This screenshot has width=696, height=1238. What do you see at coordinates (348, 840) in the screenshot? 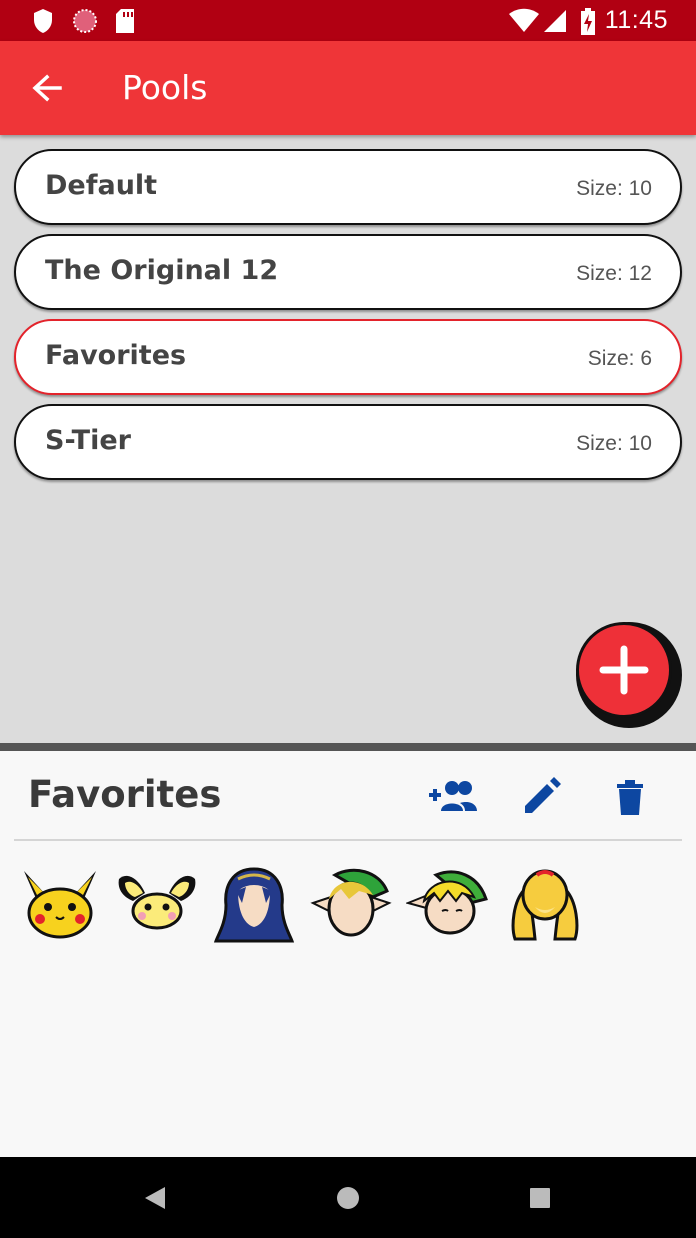
I see `panel-divider-line` at bounding box center [348, 840].